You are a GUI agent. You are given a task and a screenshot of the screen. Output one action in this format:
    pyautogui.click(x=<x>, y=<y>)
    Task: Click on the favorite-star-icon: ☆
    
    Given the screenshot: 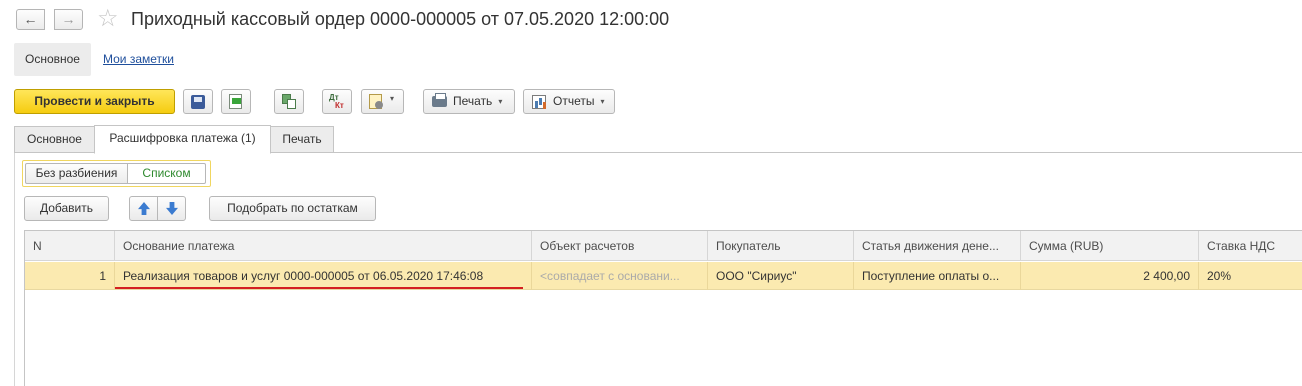 What is the action you would take?
    pyautogui.click(x=108, y=18)
    